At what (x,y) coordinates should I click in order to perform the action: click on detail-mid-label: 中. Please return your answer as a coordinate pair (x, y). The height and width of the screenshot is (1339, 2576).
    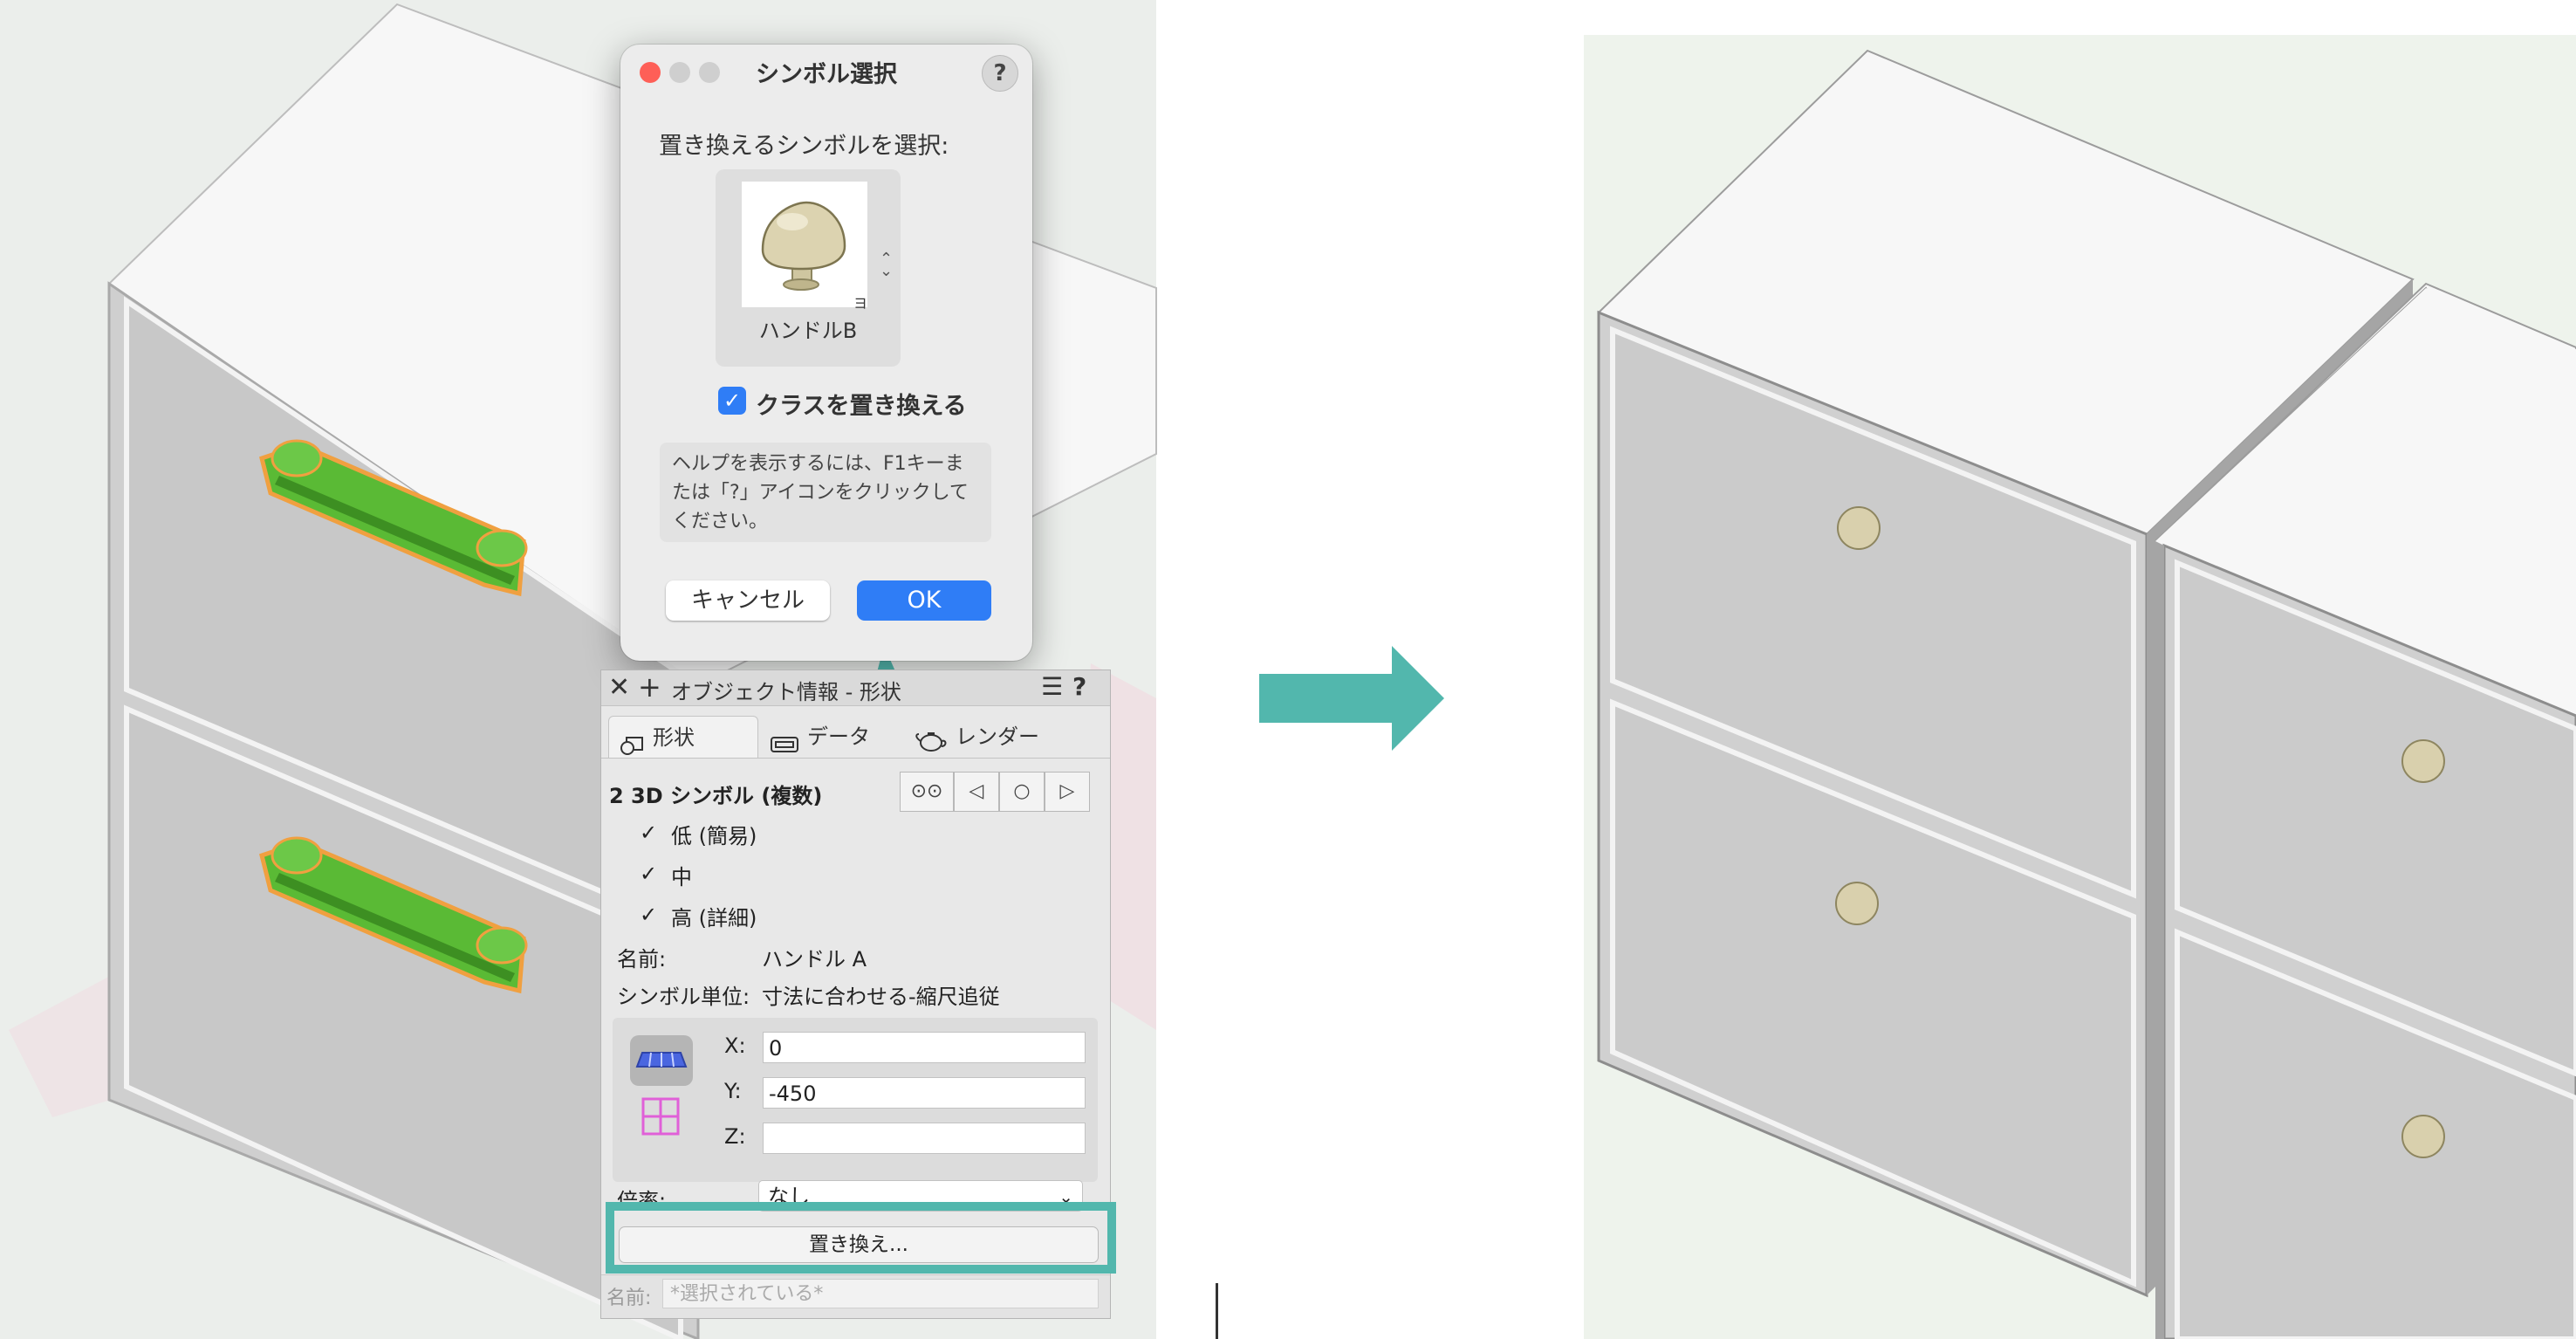
    Looking at the image, I should click on (682, 877).